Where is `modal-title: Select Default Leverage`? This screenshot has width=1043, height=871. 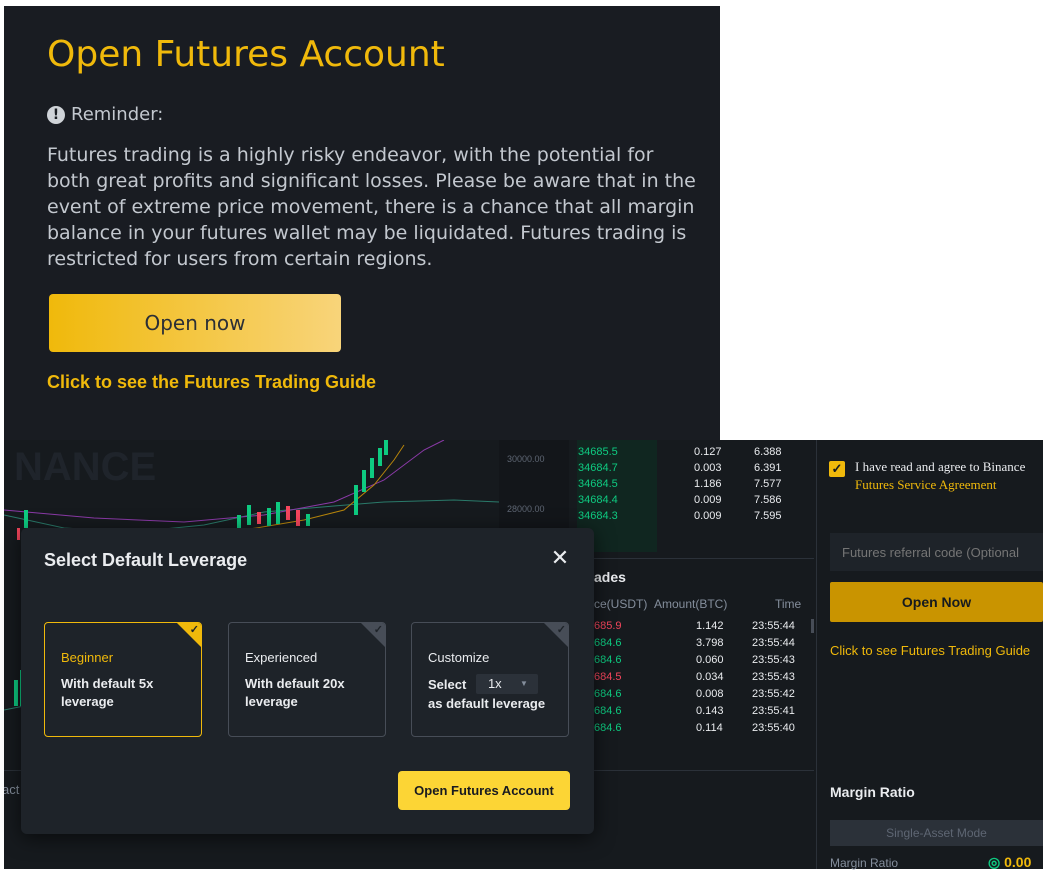 modal-title: Select Default Leverage is located at coordinates (146, 560).